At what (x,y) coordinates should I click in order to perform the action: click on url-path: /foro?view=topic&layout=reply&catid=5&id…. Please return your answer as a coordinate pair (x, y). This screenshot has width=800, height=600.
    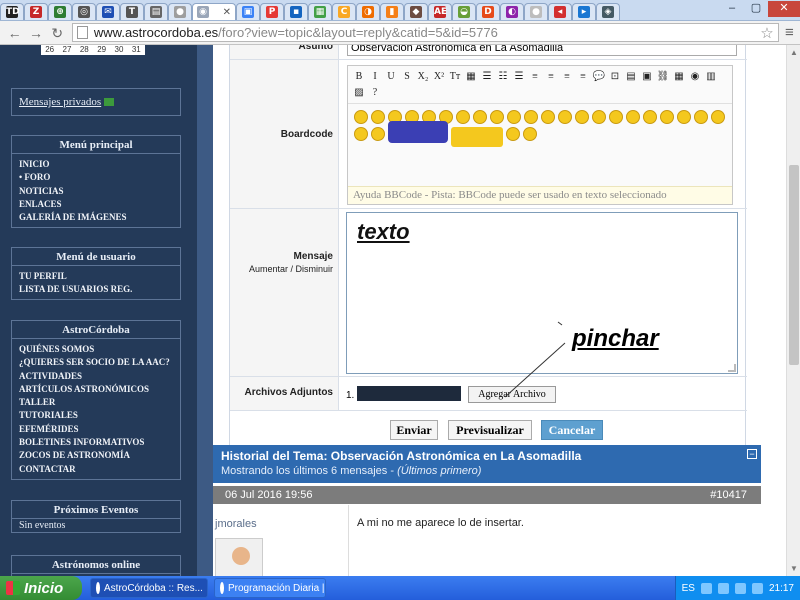
    Looking at the image, I should click on (358, 32).